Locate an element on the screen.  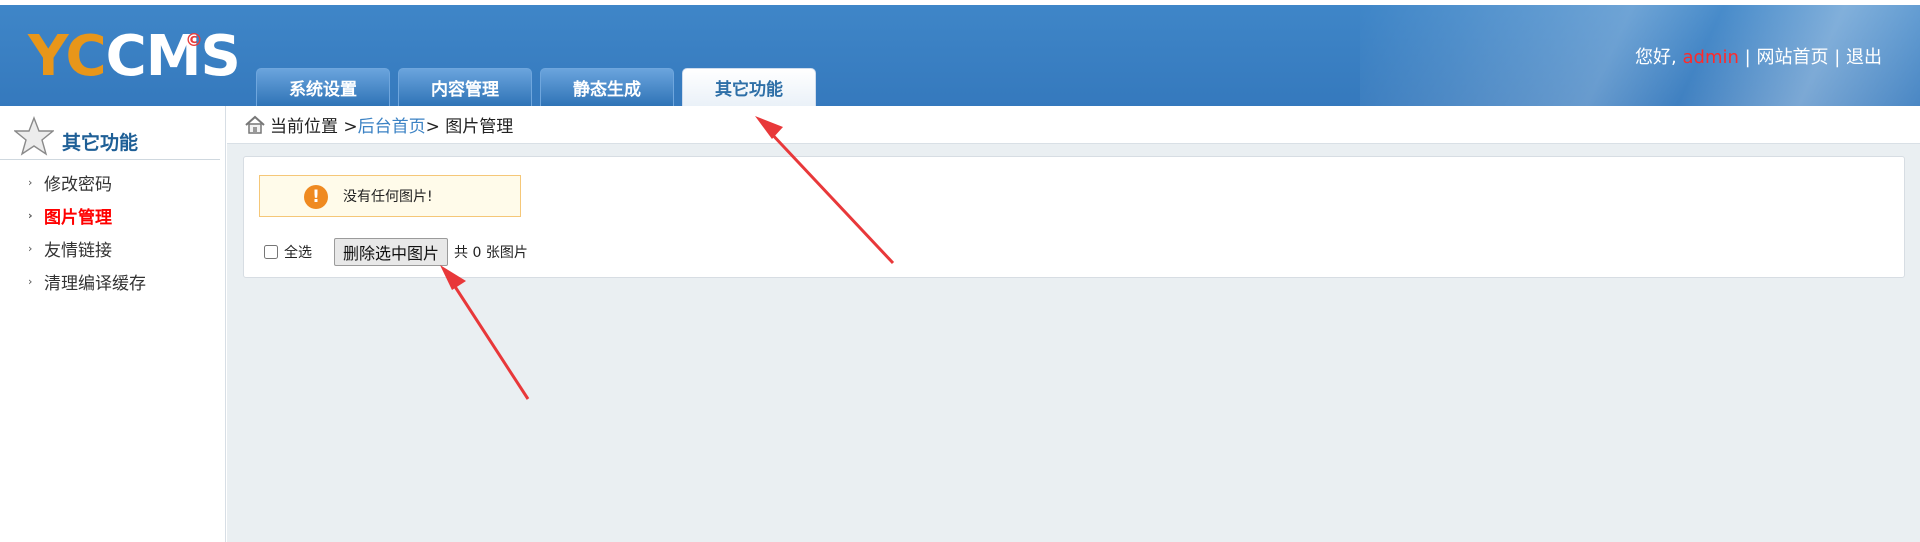
breadcrumb-prefix: 当前位置 > is located at coordinates (314, 127).